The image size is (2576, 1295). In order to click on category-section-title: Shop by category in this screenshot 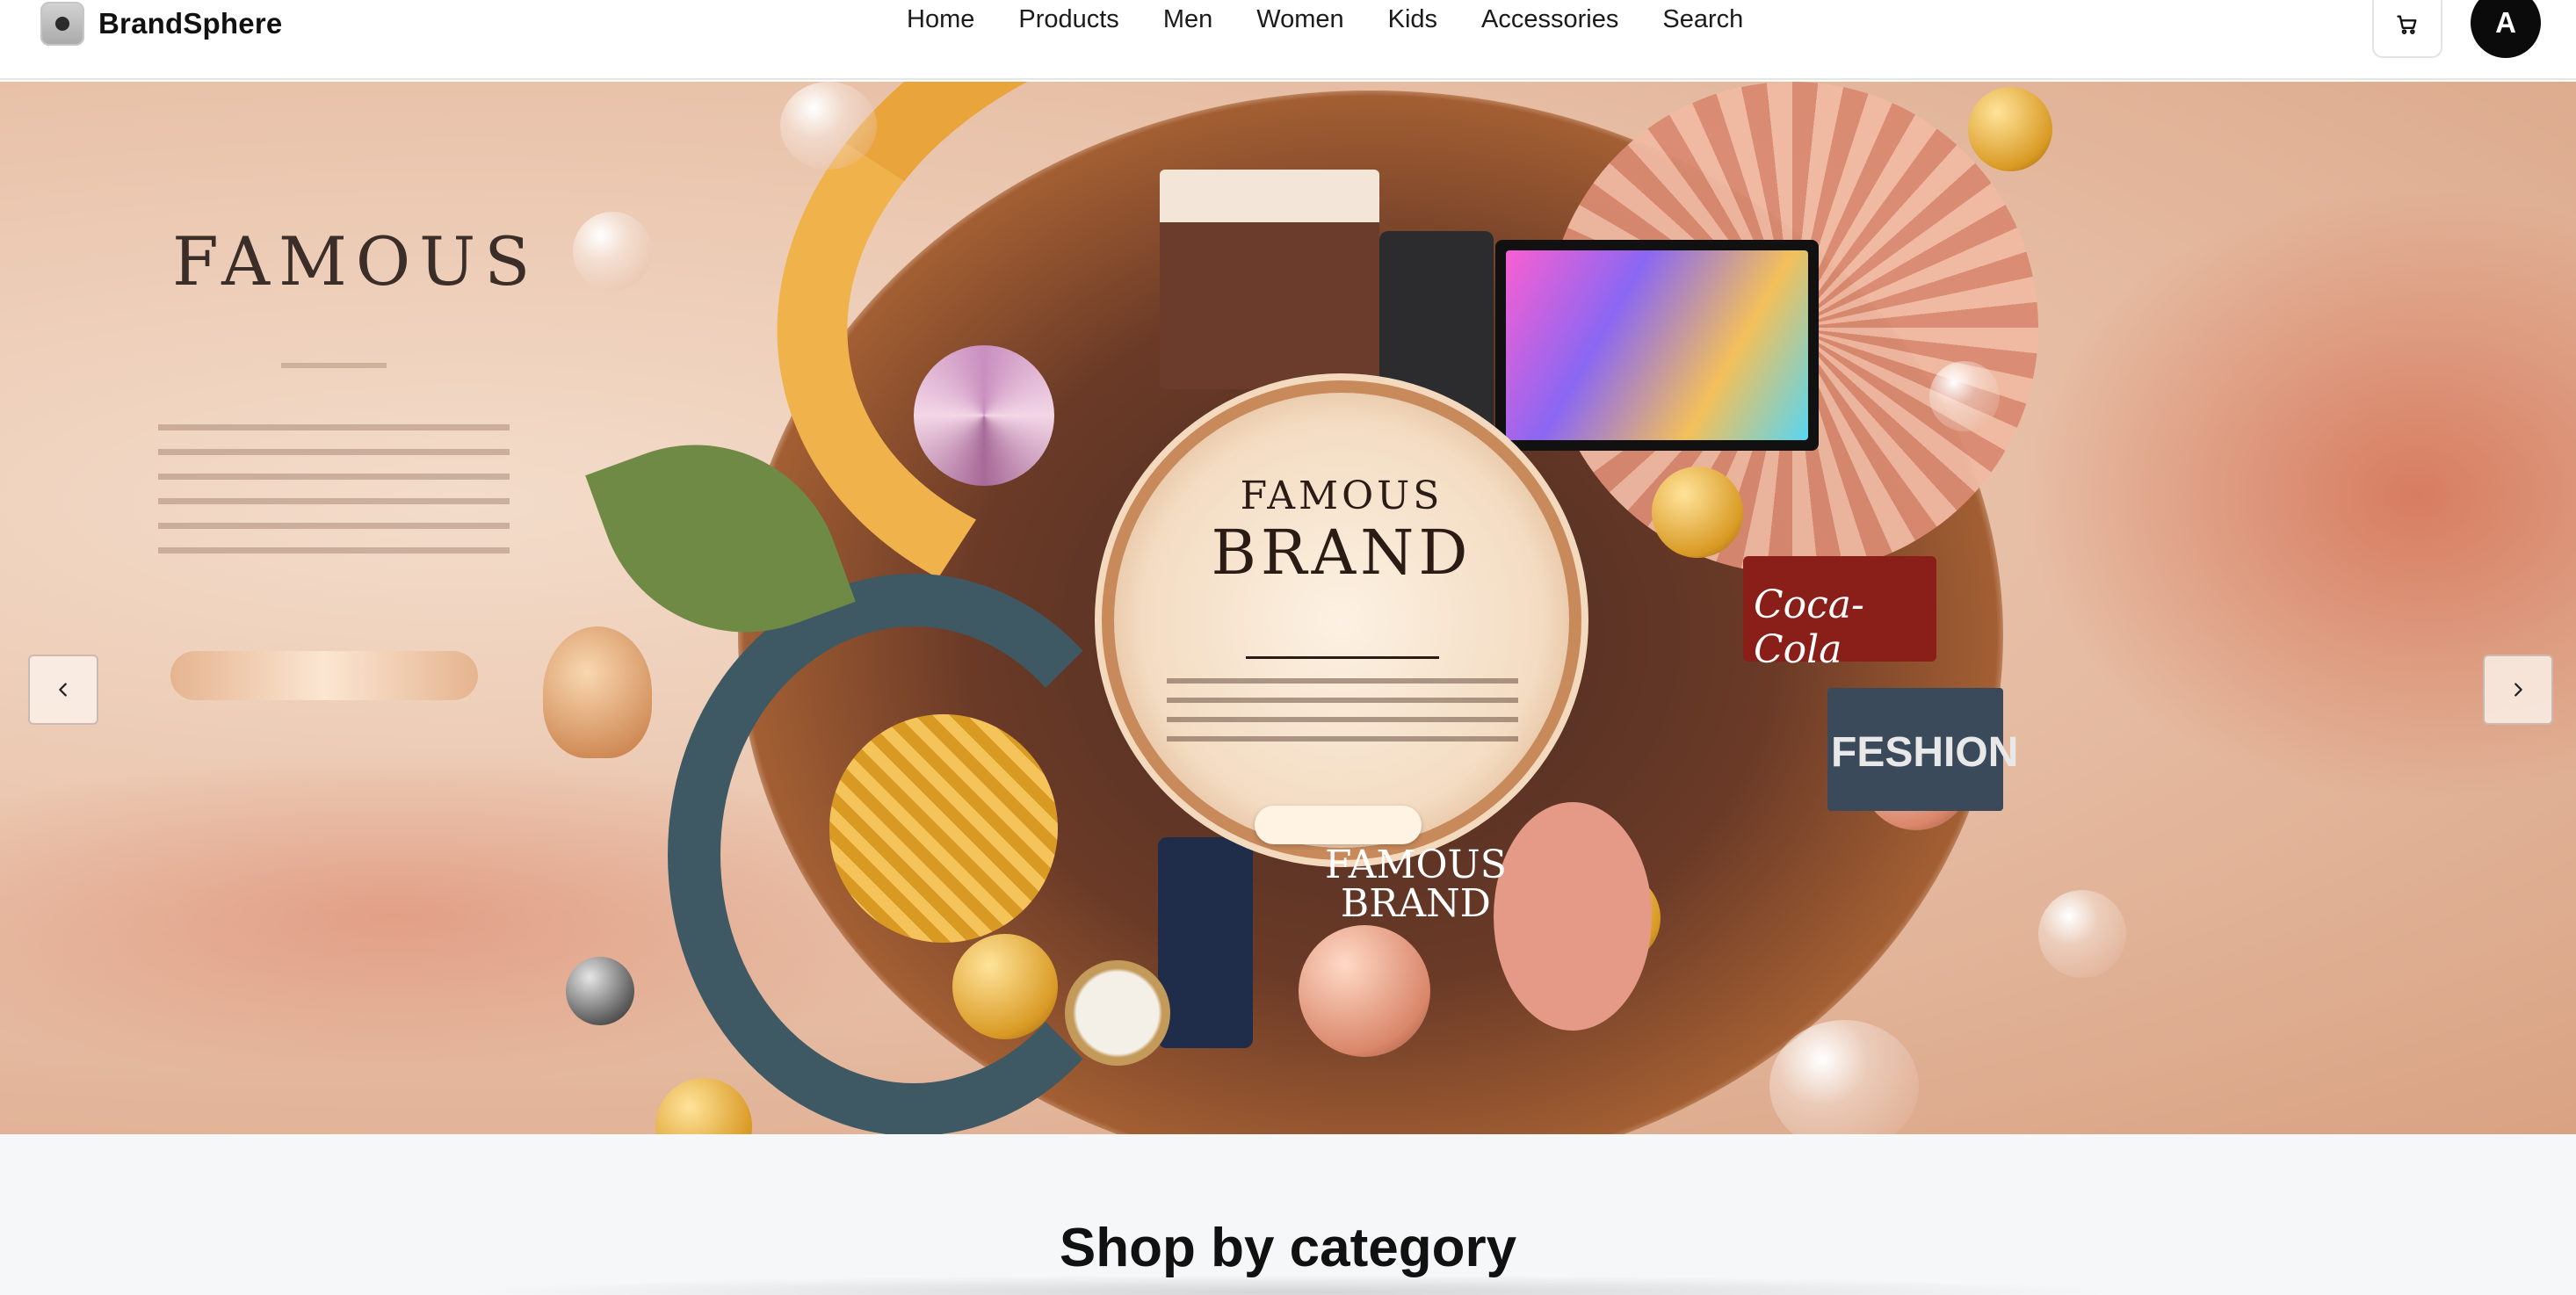, I will do `click(1288, 1248)`.